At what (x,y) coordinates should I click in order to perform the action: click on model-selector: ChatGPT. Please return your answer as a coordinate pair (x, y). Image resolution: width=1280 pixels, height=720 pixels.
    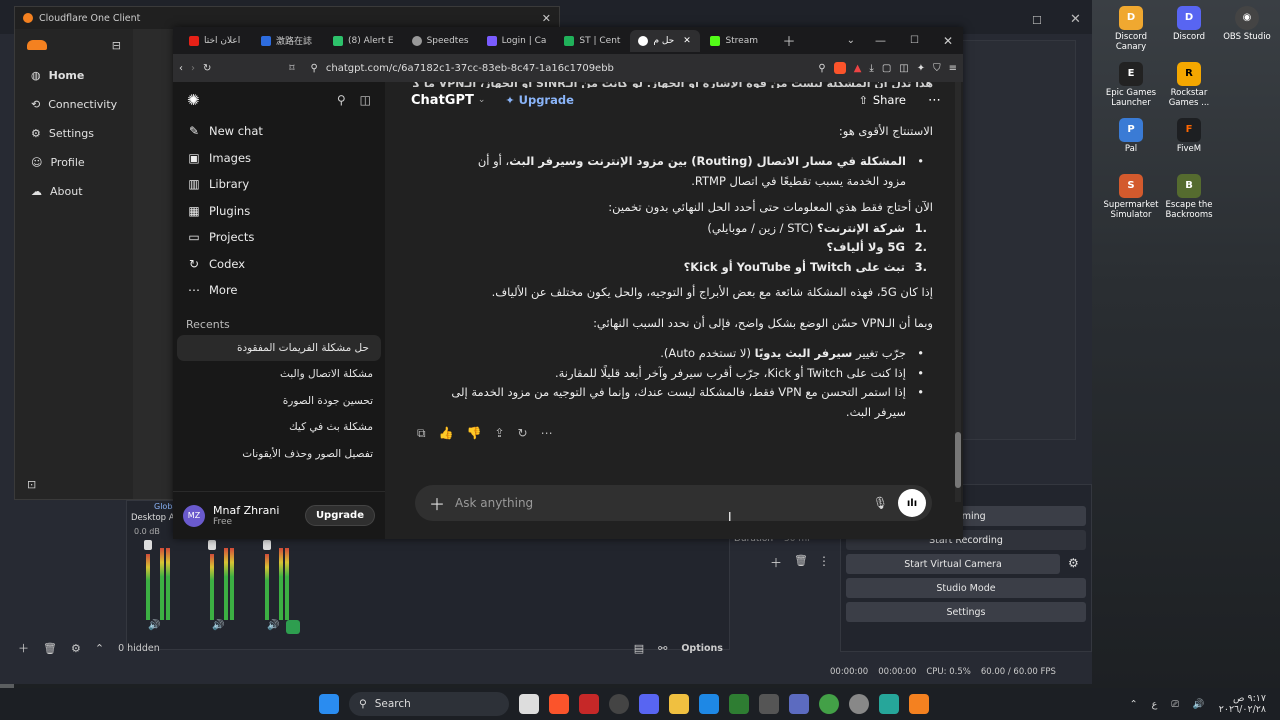
    Looking at the image, I should click on (442, 100).